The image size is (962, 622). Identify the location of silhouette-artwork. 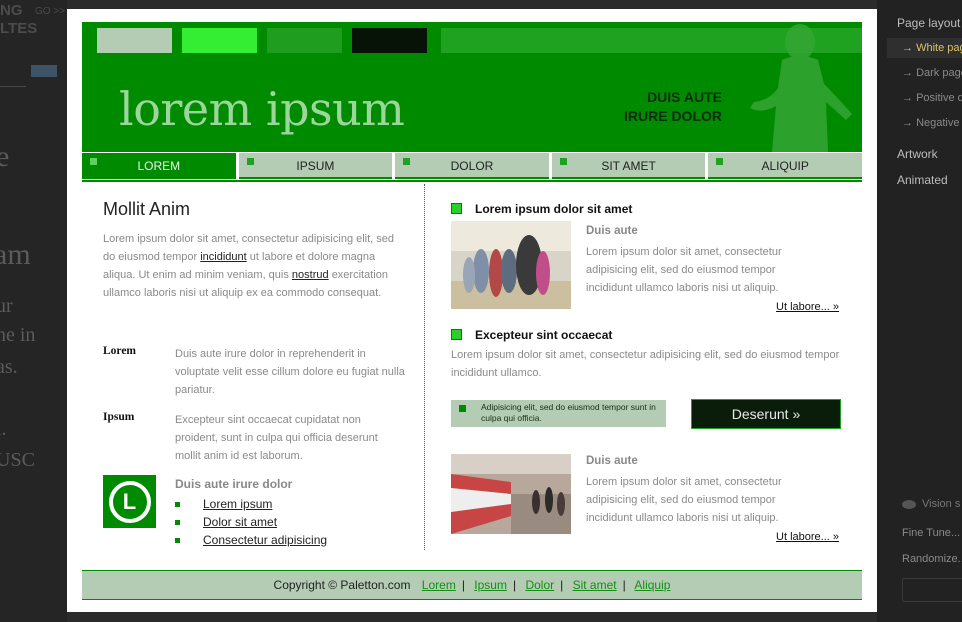
(801, 88).